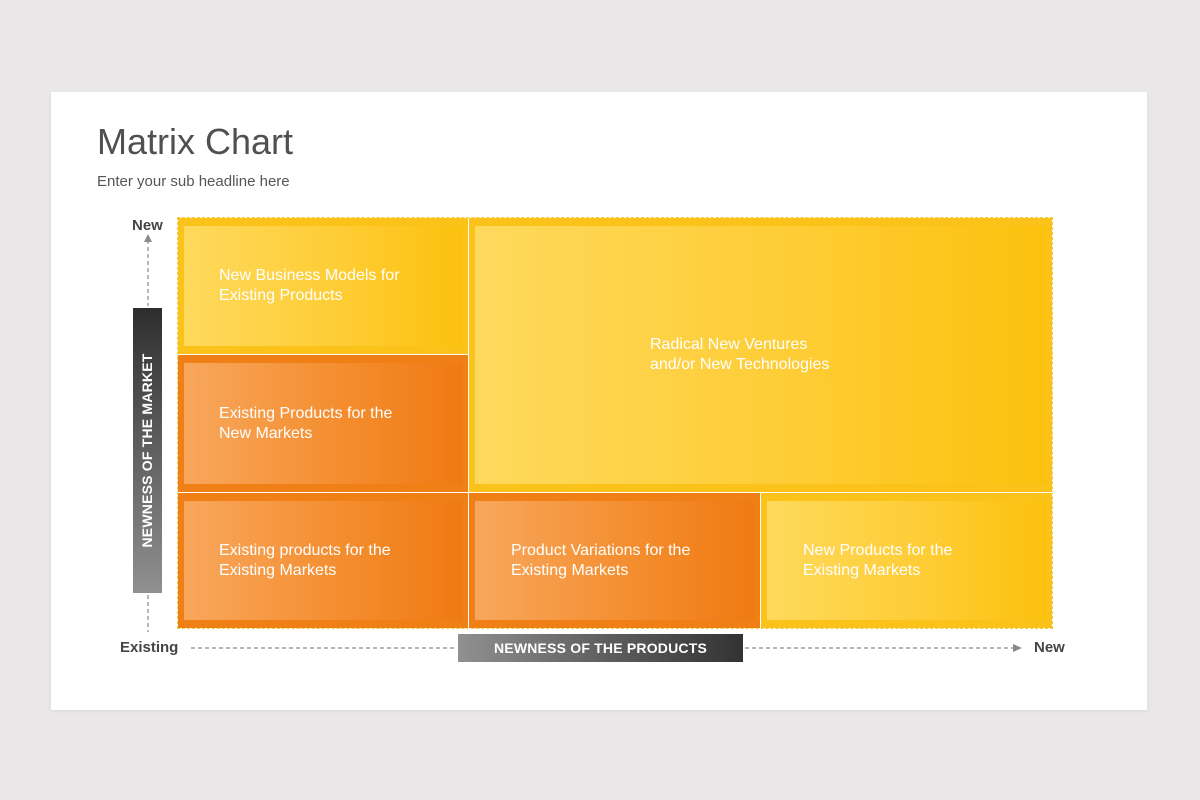 The width and height of the screenshot is (1200, 800). Describe the element at coordinates (149, 647) in the screenshot. I see `x-axis-start-label: Existing` at that location.